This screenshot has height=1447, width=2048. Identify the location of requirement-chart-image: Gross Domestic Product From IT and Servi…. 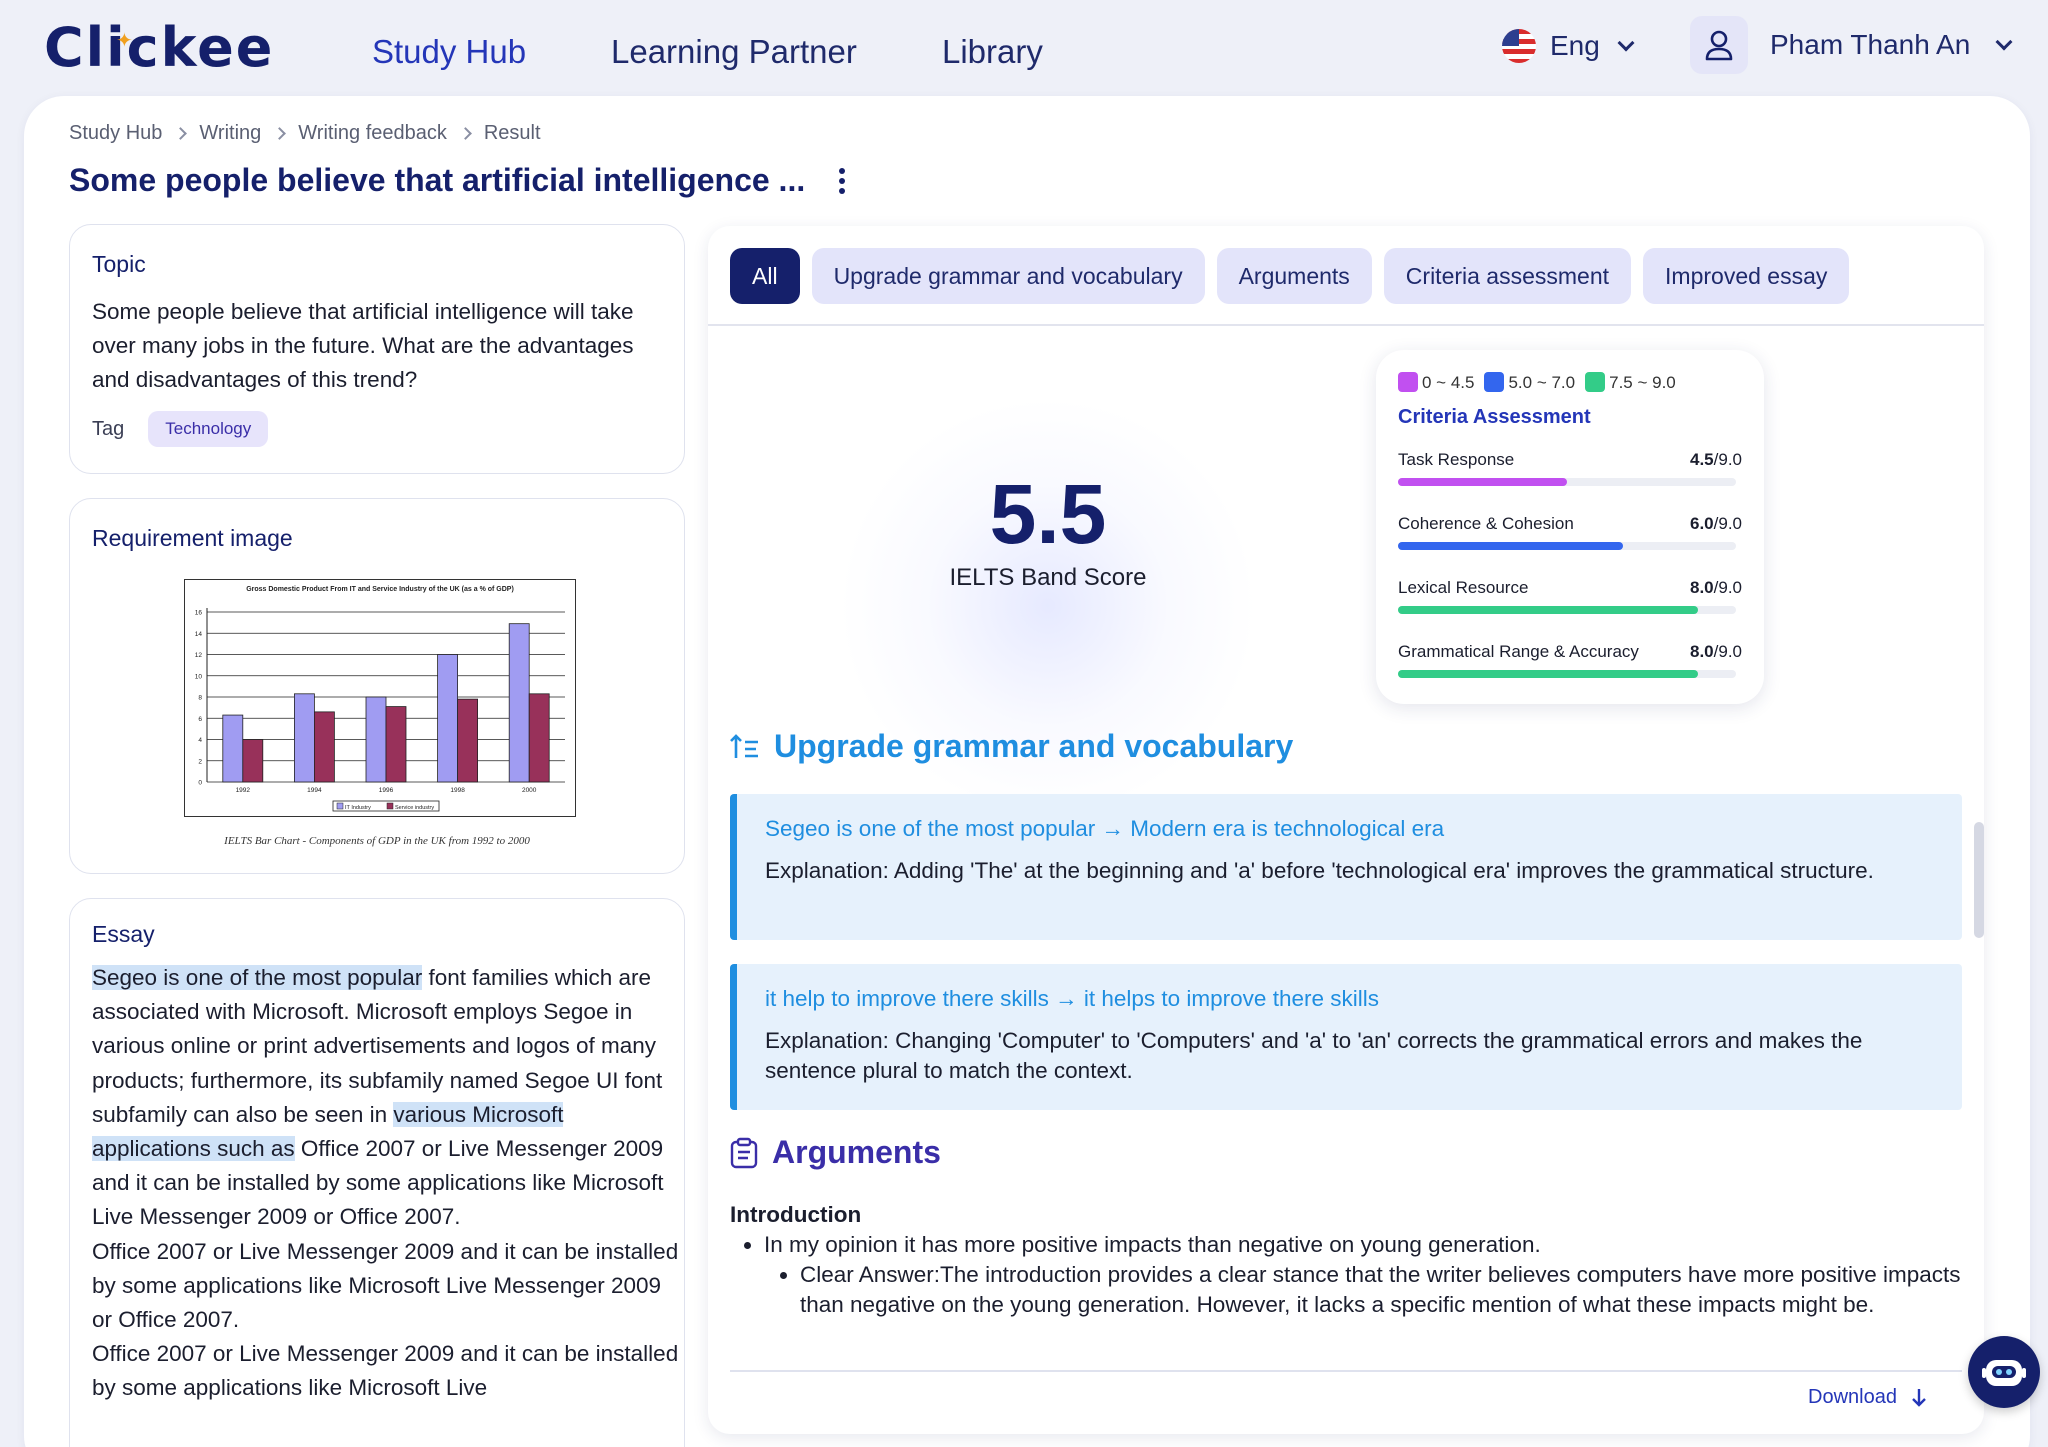
(380, 698).